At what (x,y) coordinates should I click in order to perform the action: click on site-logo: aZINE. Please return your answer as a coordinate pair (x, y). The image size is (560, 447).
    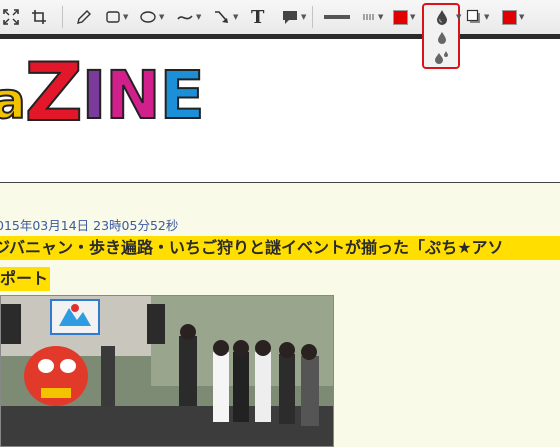
    Looking at the image, I should click on (103, 92).